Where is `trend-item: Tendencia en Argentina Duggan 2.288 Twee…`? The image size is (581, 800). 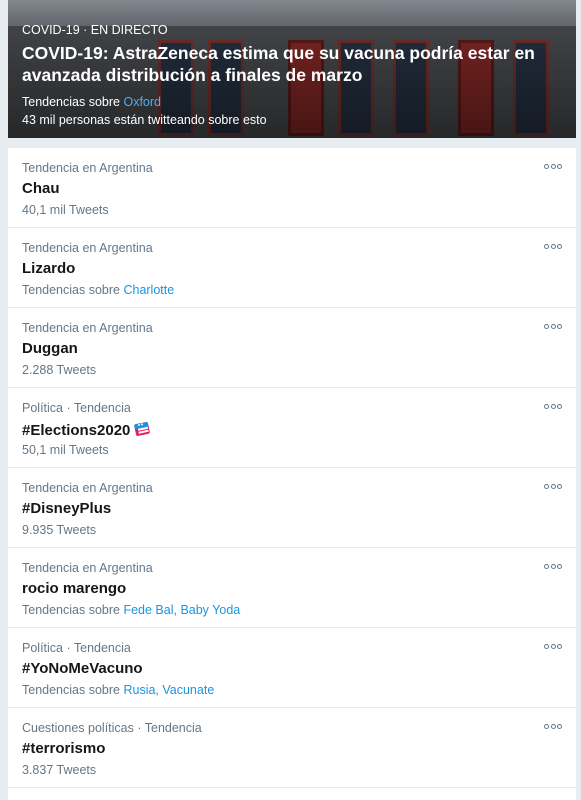 trend-item: Tendencia en Argentina Duggan 2.288 Twee… is located at coordinates (292, 348).